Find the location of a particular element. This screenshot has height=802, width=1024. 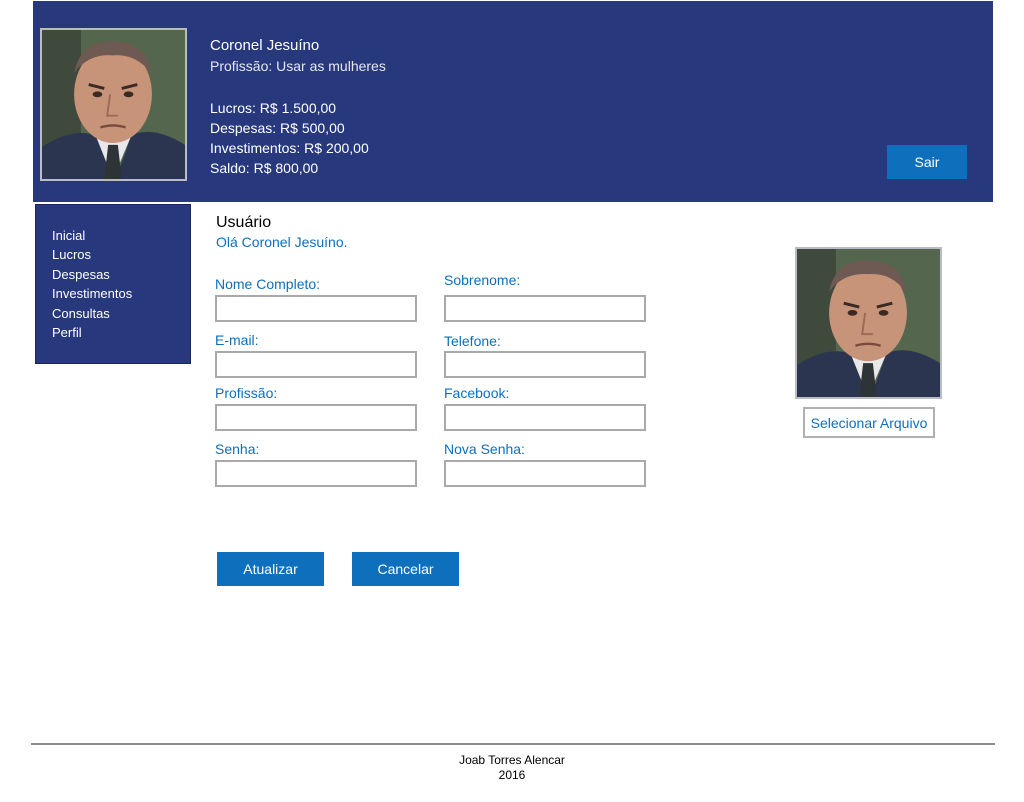

email-field is located at coordinates (316, 364).